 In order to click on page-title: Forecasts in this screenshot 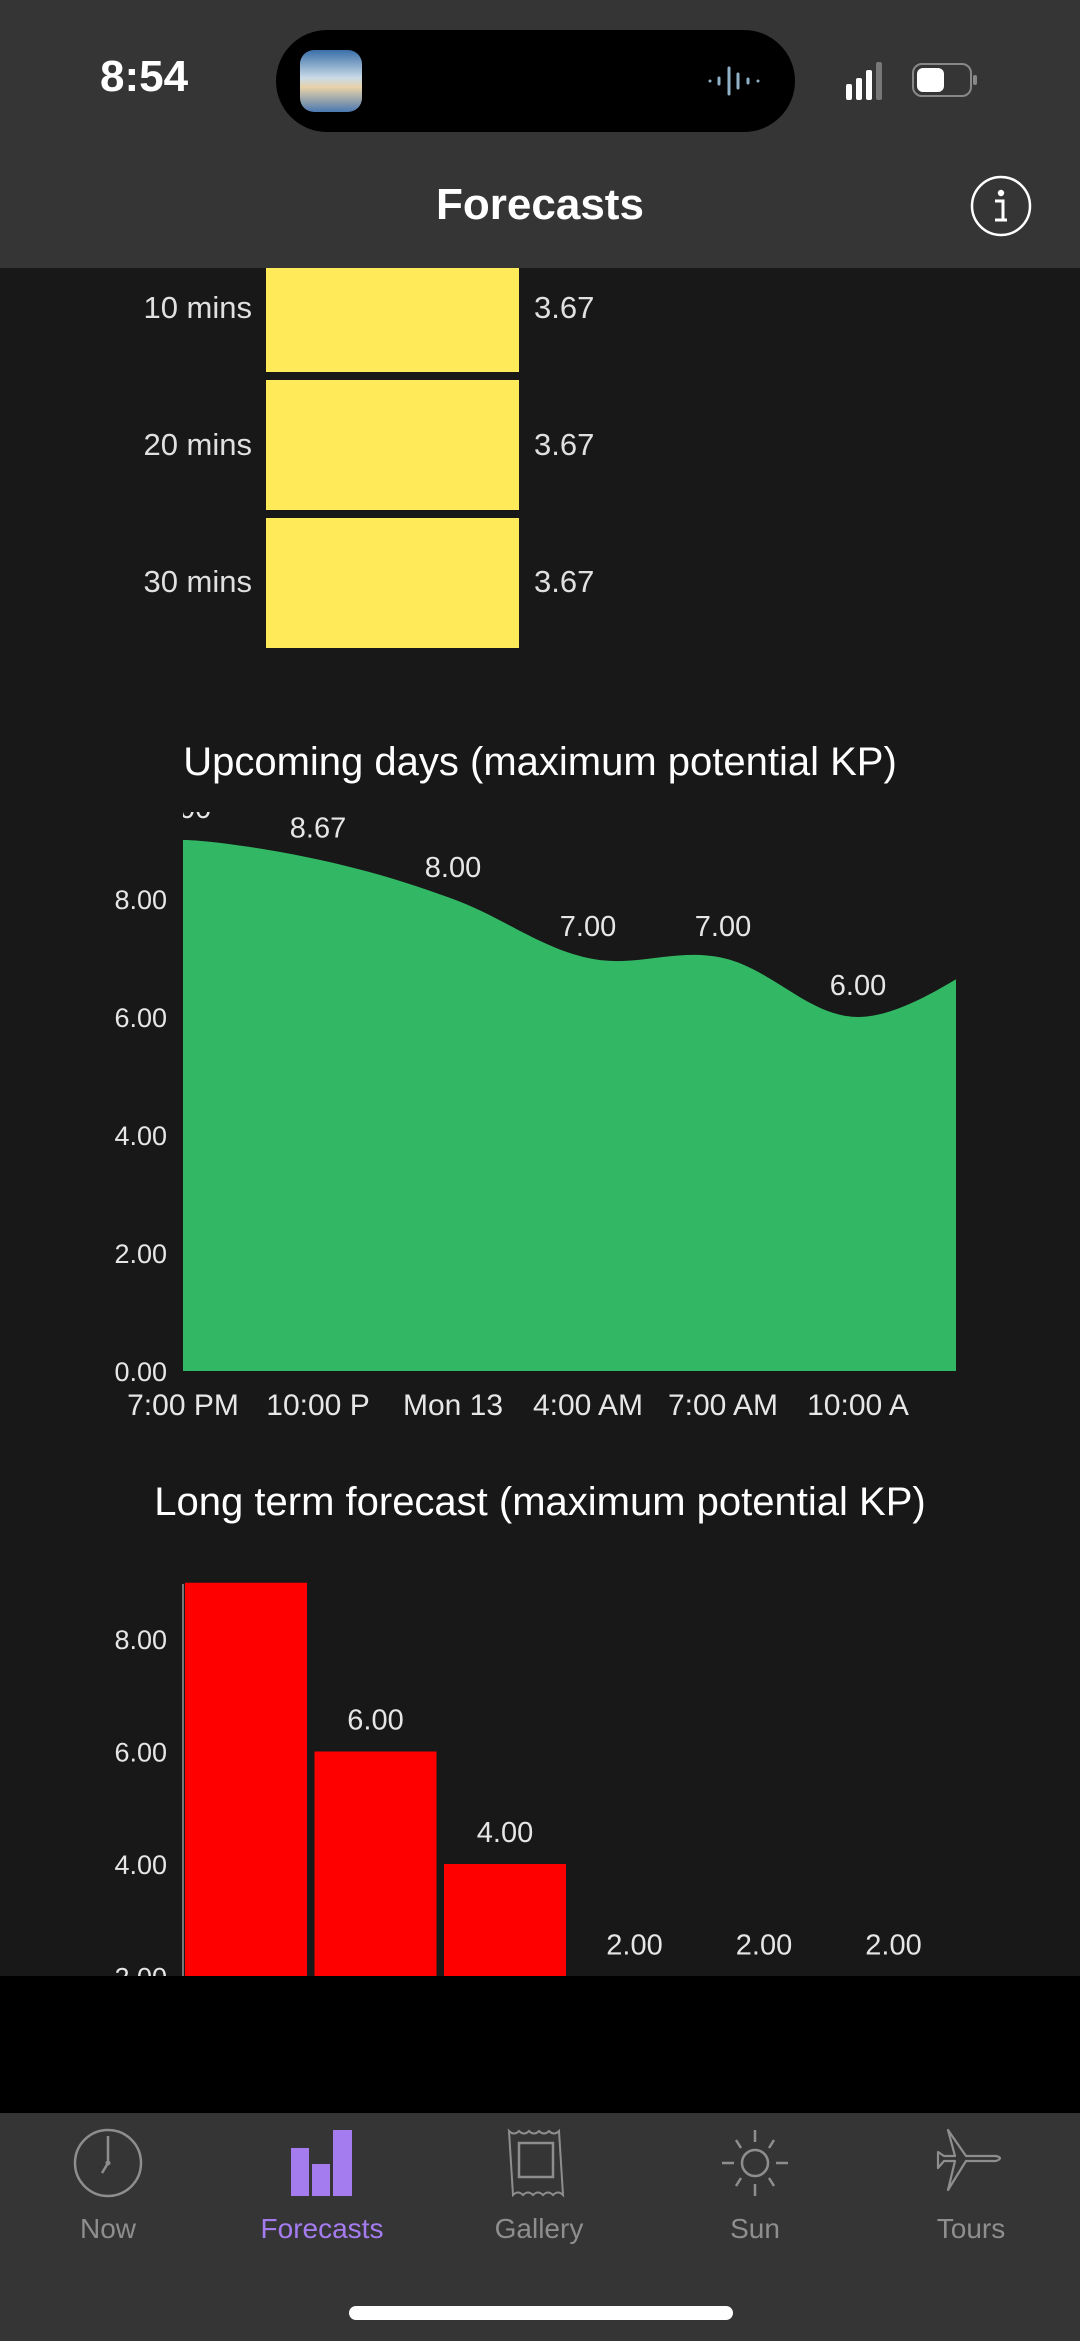, I will do `click(540, 204)`.